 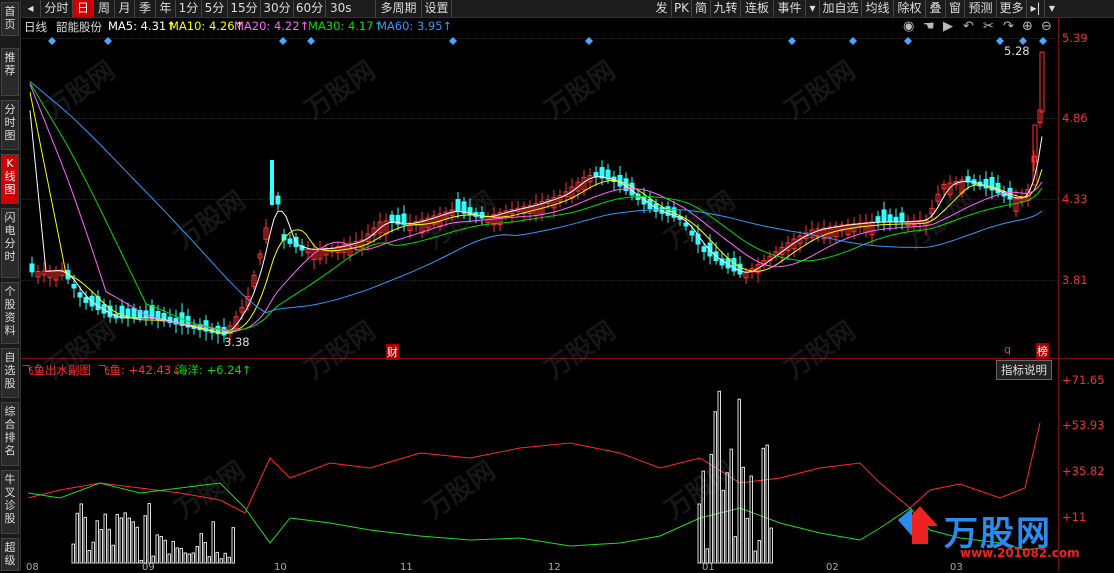 What do you see at coordinates (708, 567) in the screenshot?
I see `month-label: 01` at bounding box center [708, 567].